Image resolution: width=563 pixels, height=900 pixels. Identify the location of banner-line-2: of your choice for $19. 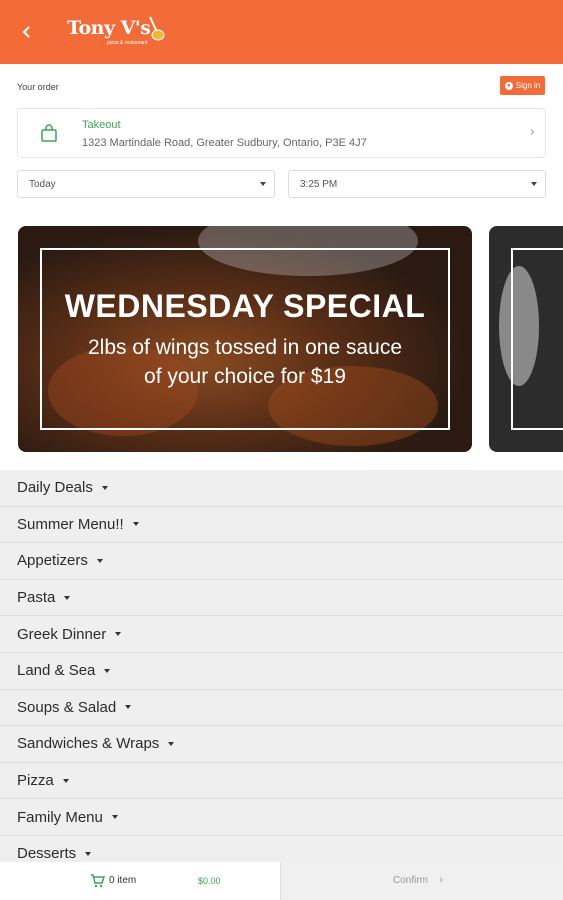
(245, 376).